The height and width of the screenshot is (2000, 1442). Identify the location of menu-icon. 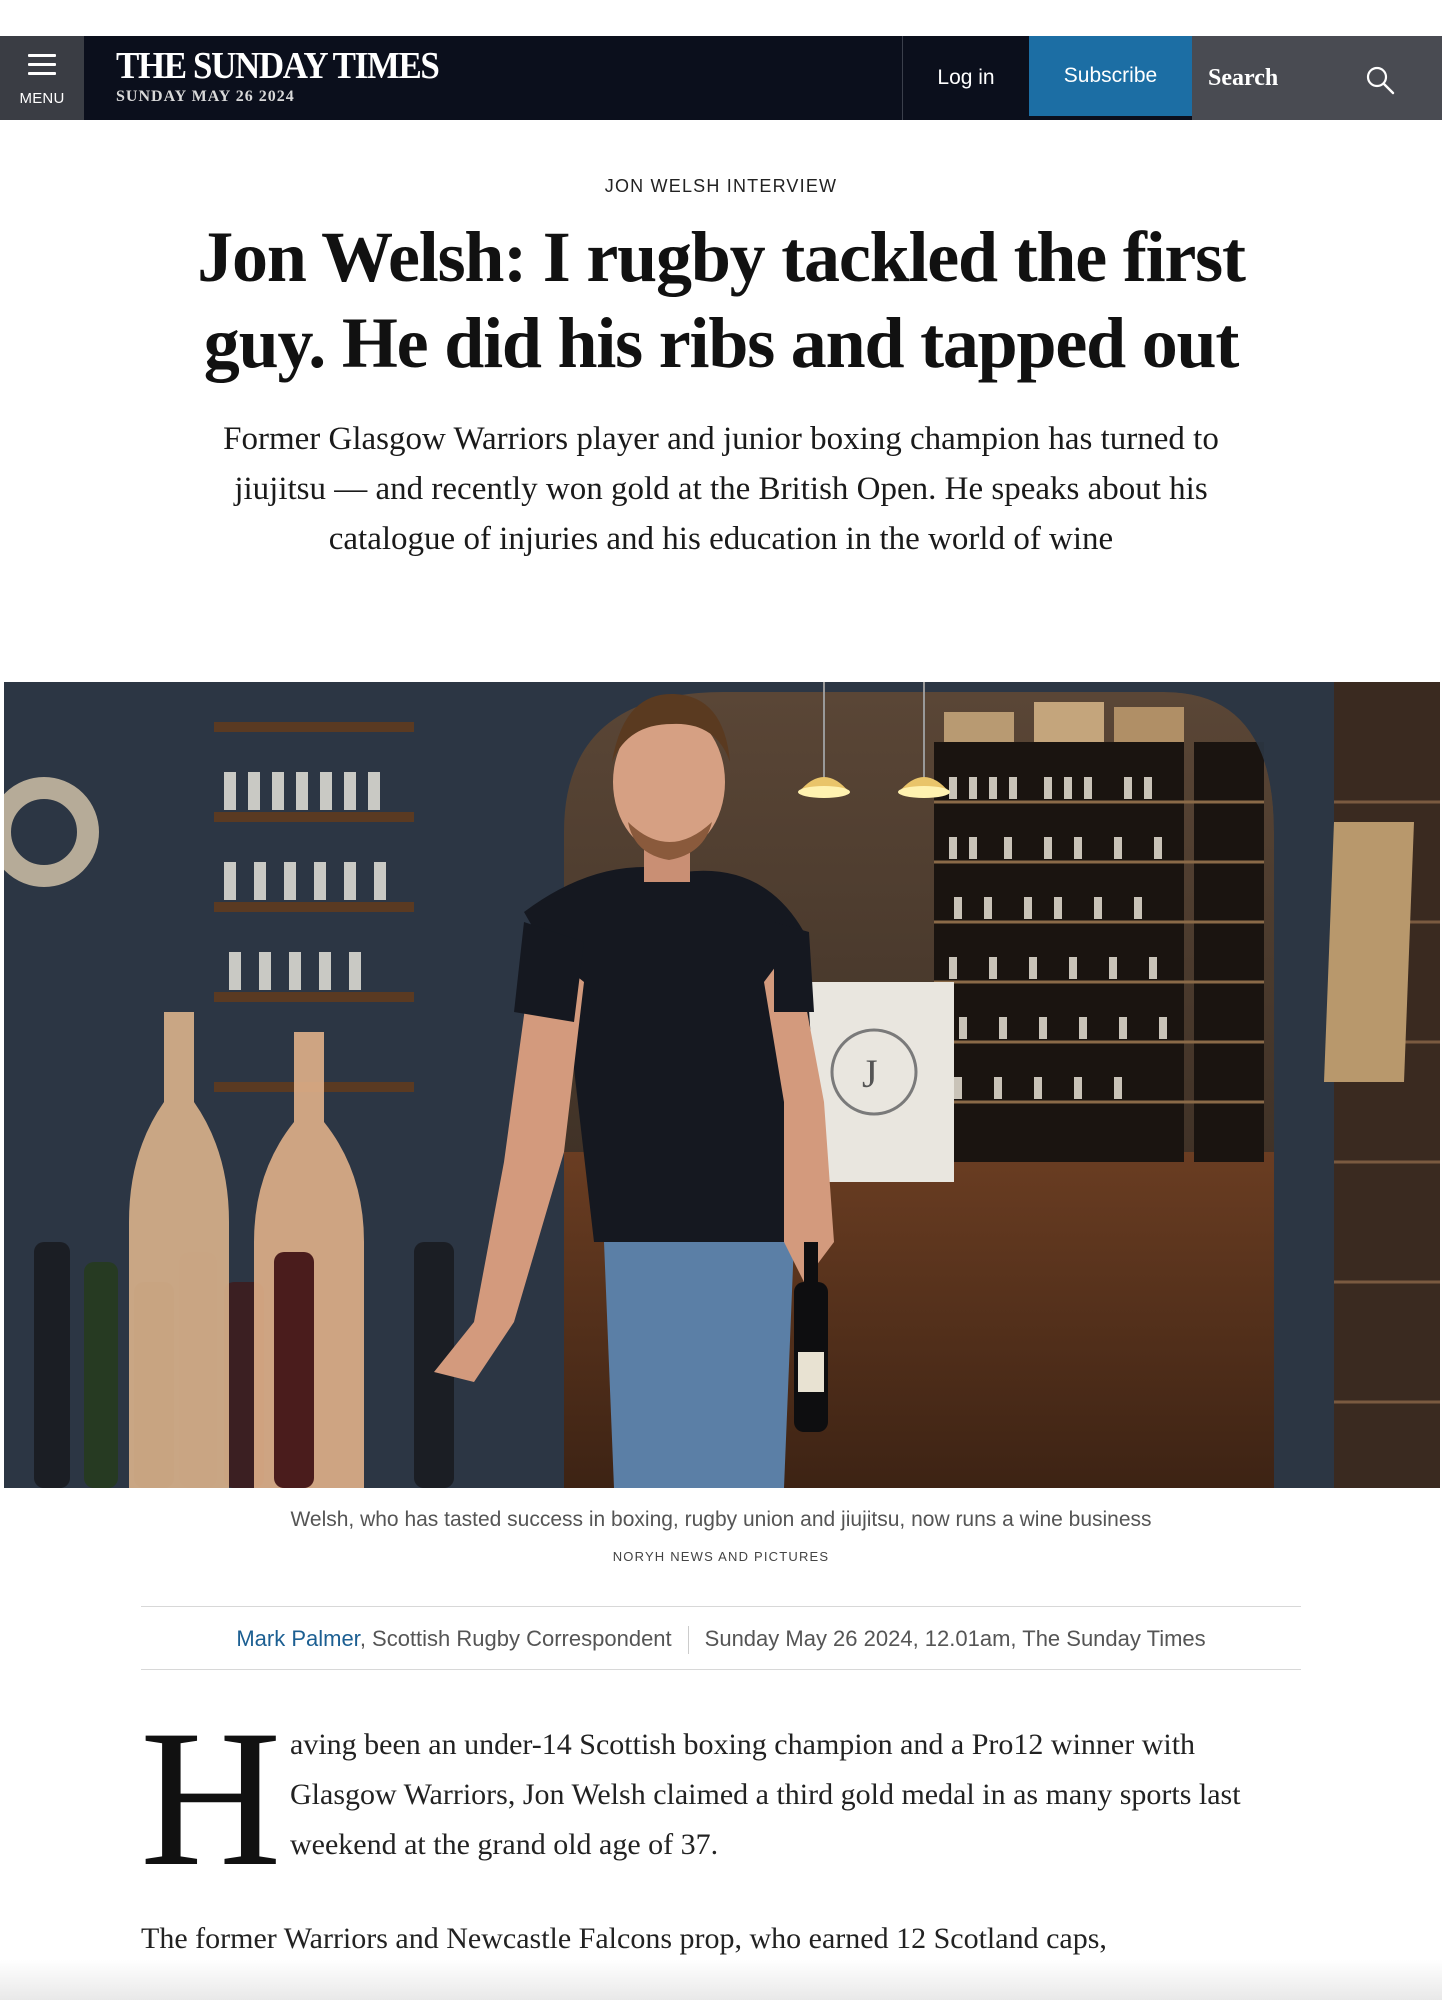
(42, 64).